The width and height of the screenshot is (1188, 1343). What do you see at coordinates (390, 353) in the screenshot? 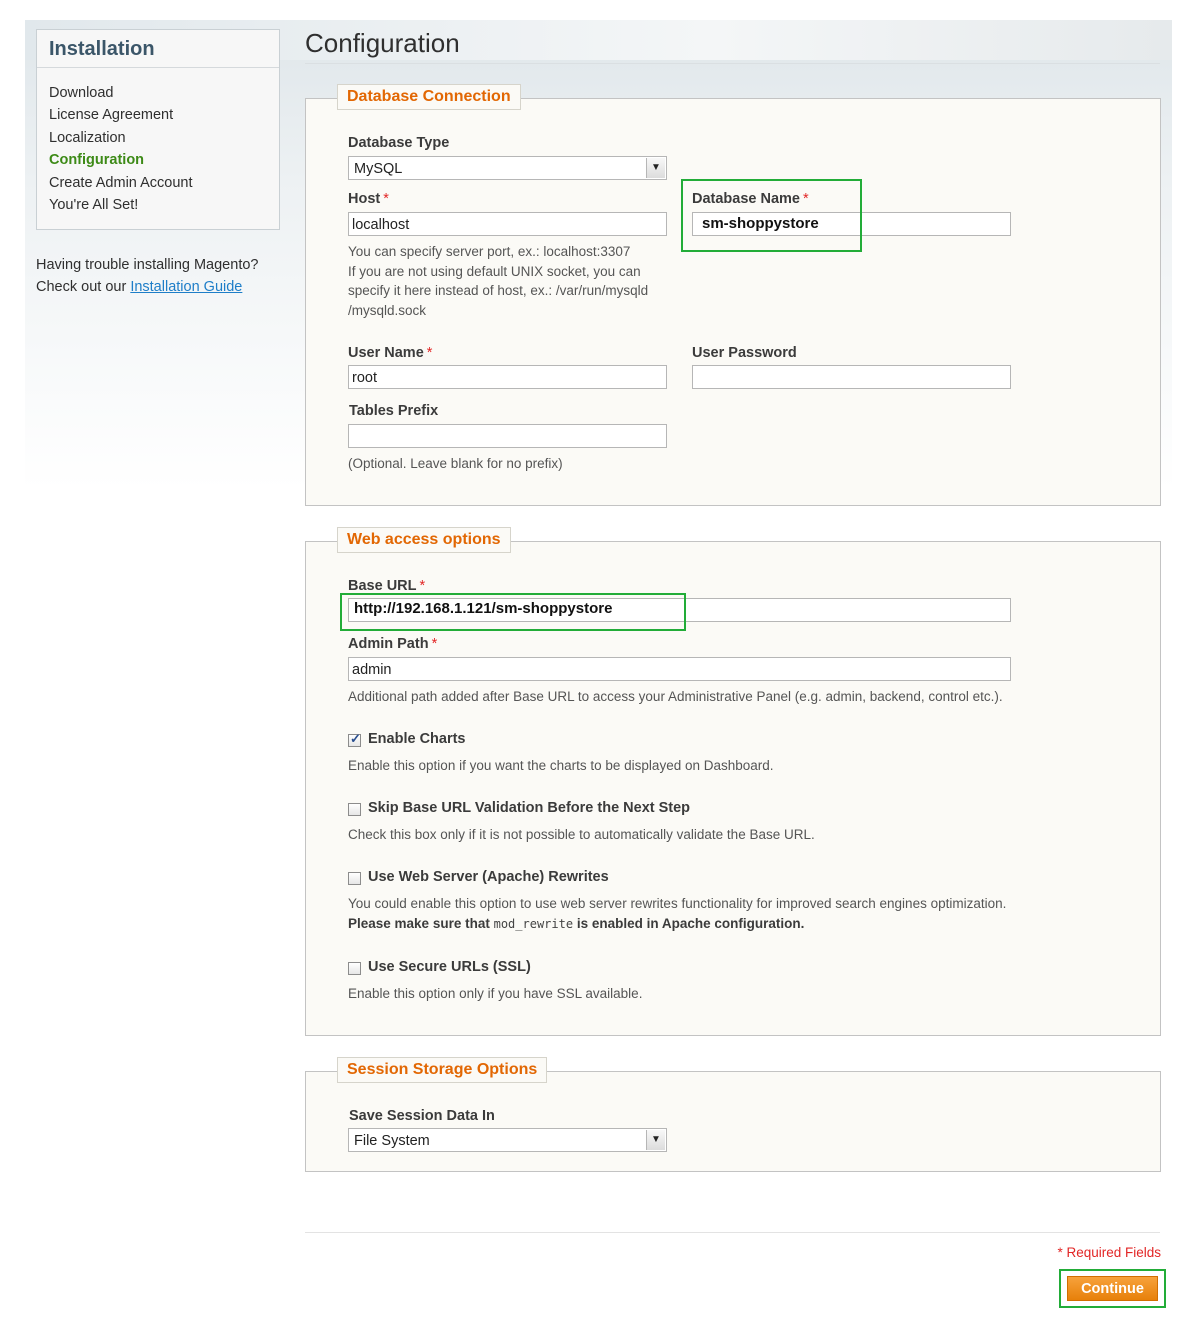
I see `user-name-label: User Name *` at bounding box center [390, 353].